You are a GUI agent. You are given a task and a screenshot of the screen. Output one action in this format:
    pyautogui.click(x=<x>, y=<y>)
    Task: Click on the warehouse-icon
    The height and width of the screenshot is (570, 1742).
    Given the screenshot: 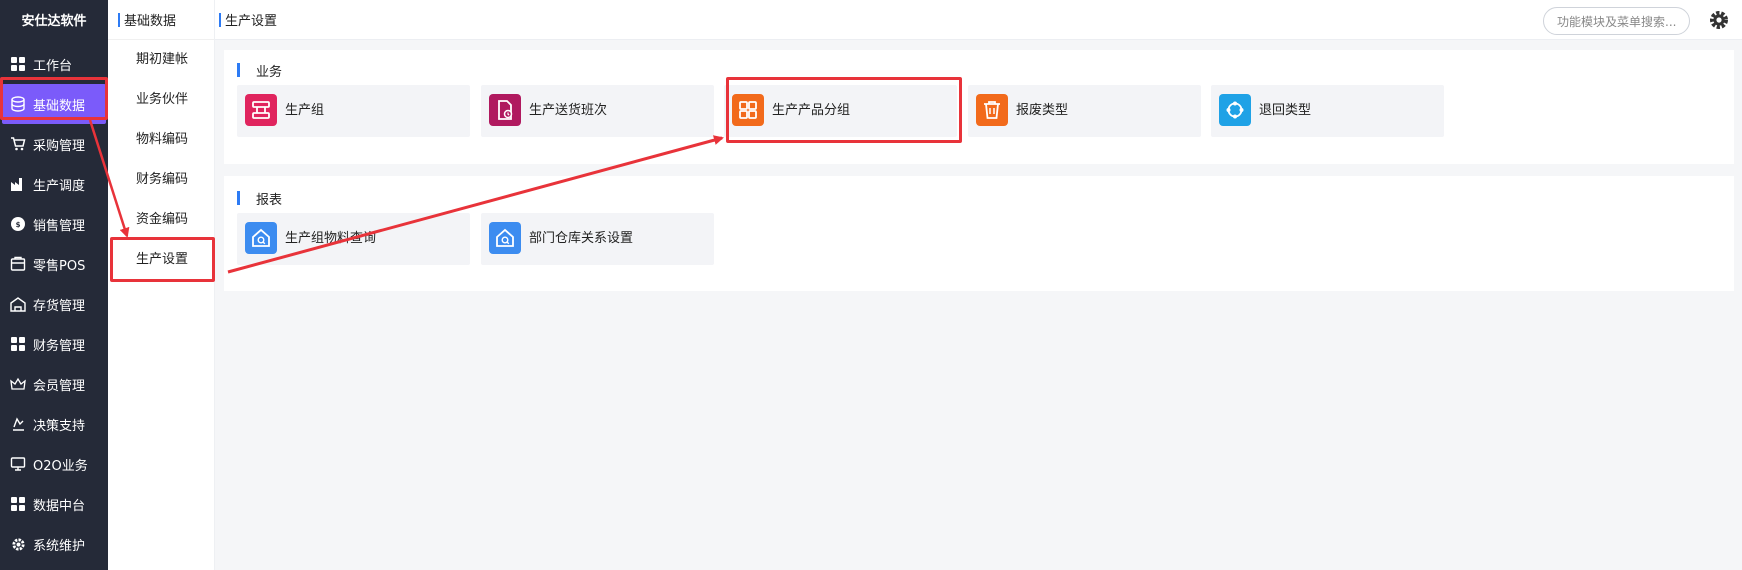 What is the action you would take?
    pyautogui.click(x=18, y=304)
    